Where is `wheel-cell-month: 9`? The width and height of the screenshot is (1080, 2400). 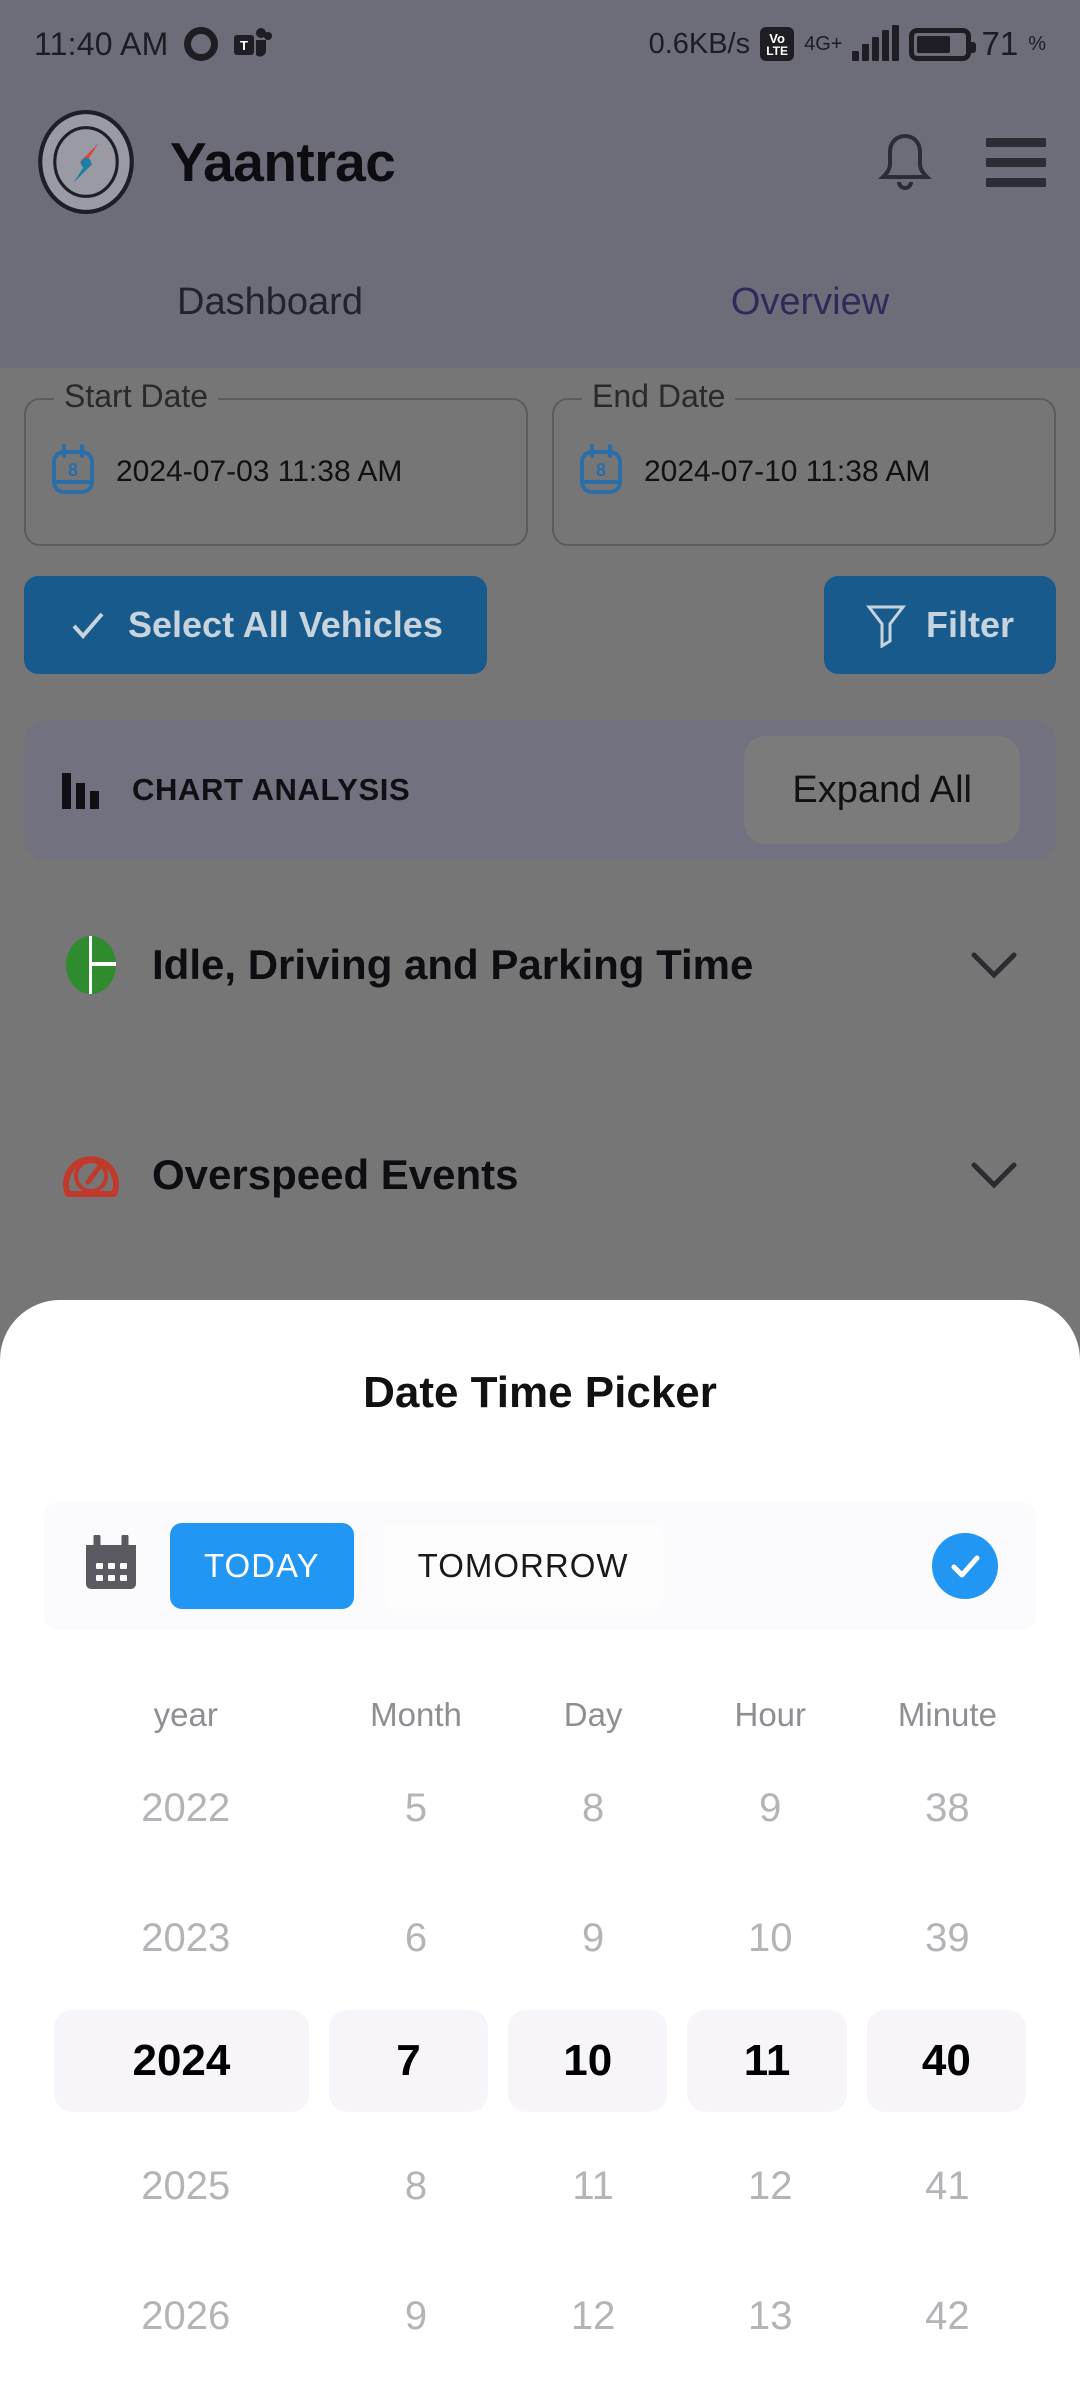 wheel-cell-month: 9 is located at coordinates (415, 2316).